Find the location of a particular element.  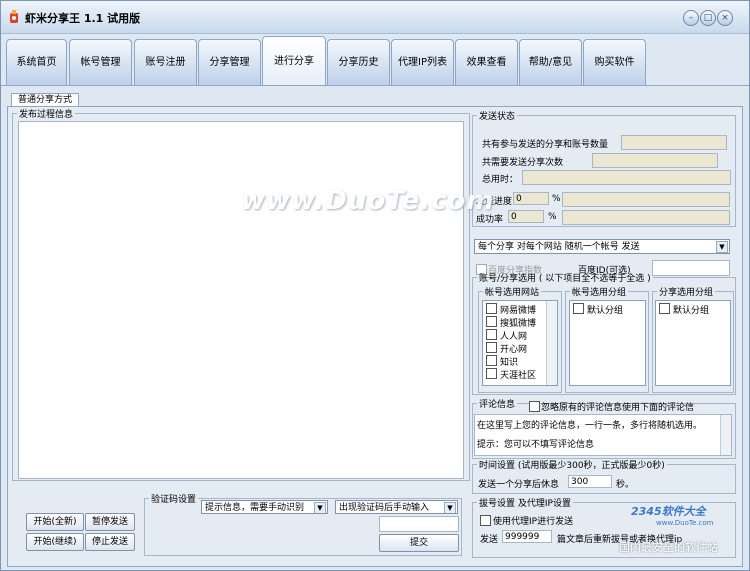

start-new-button: 开始(全新) is located at coordinates (55, 522).